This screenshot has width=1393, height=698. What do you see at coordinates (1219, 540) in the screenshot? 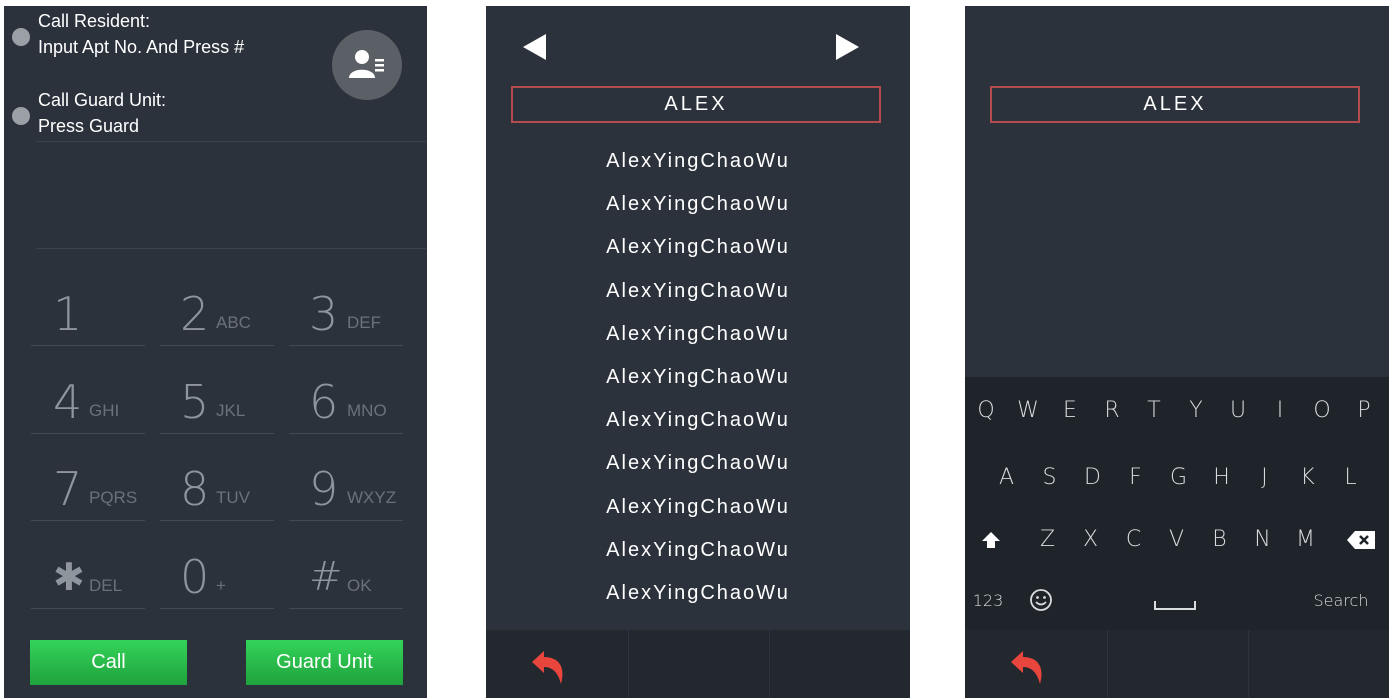
I see `key-b: B` at bounding box center [1219, 540].